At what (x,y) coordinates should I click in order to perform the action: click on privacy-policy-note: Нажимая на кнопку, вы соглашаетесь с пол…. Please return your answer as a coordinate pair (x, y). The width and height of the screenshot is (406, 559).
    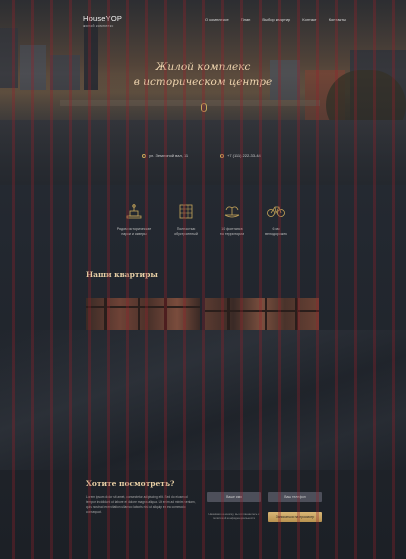
    Looking at the image, I should click on (234, 516).